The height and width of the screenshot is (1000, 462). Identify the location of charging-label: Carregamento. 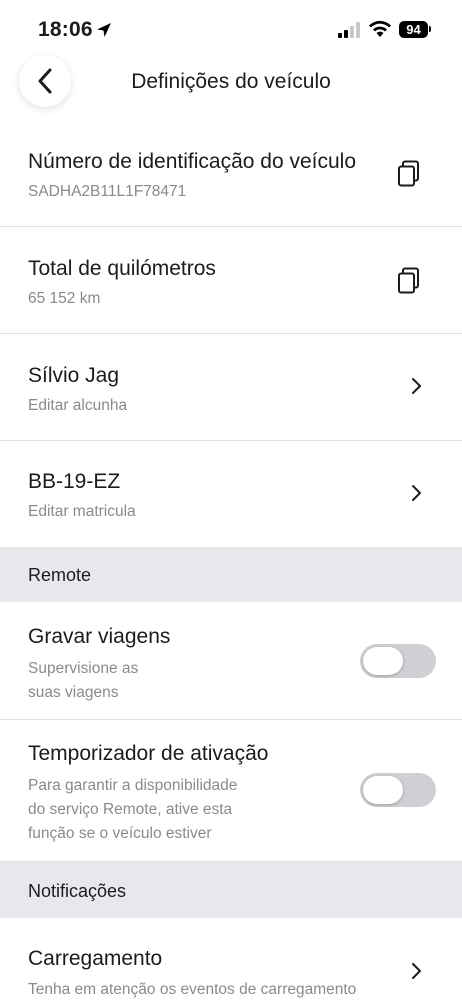
(95, 958).